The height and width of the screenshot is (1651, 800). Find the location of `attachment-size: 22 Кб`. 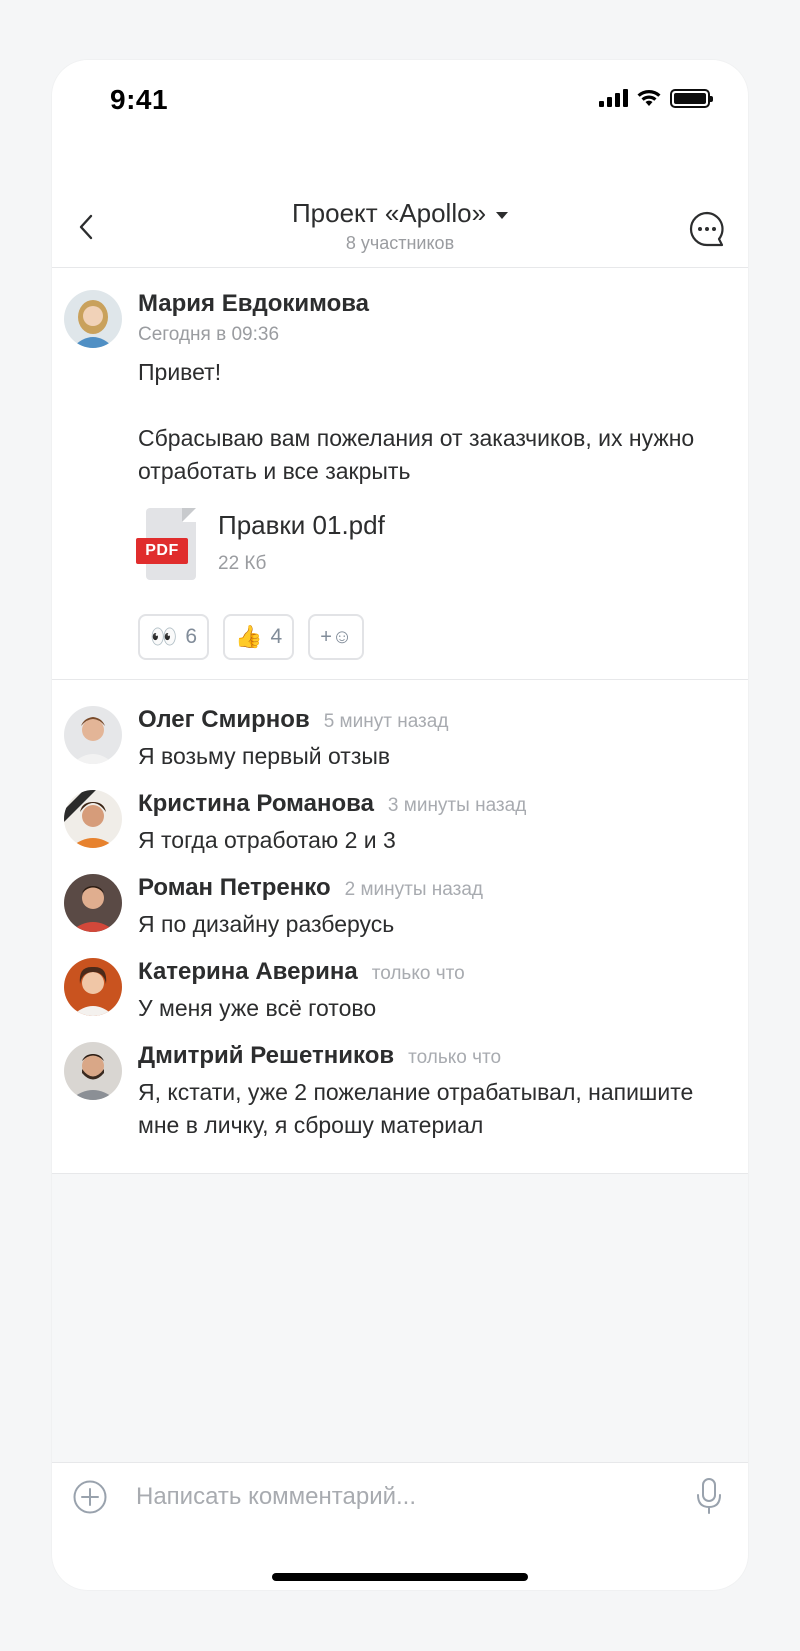

attachment-size: 22 Кб is located at coordinates (242, 563).